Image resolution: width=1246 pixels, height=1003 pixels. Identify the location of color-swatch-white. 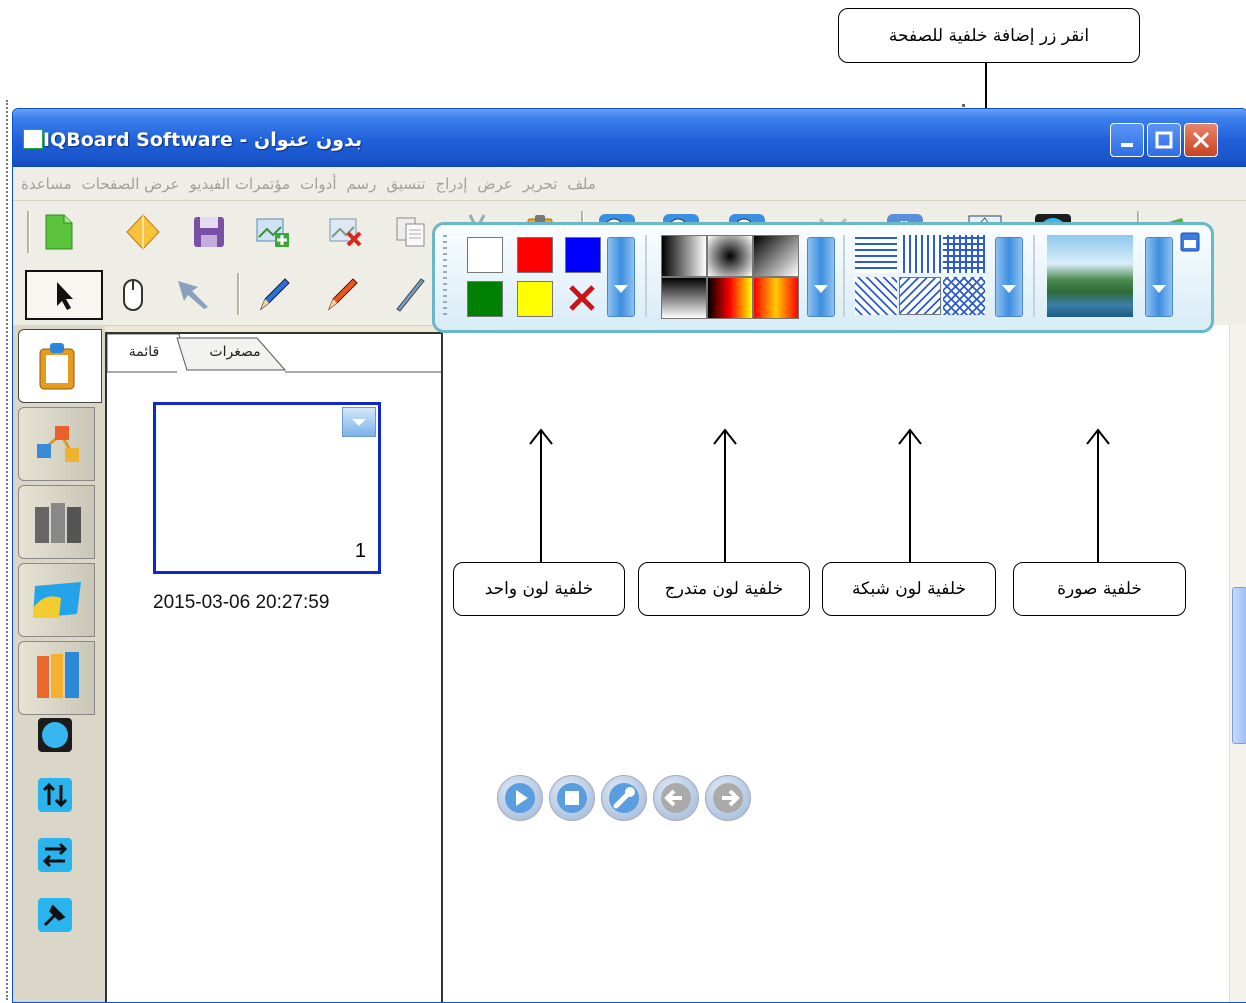
(485, 255).